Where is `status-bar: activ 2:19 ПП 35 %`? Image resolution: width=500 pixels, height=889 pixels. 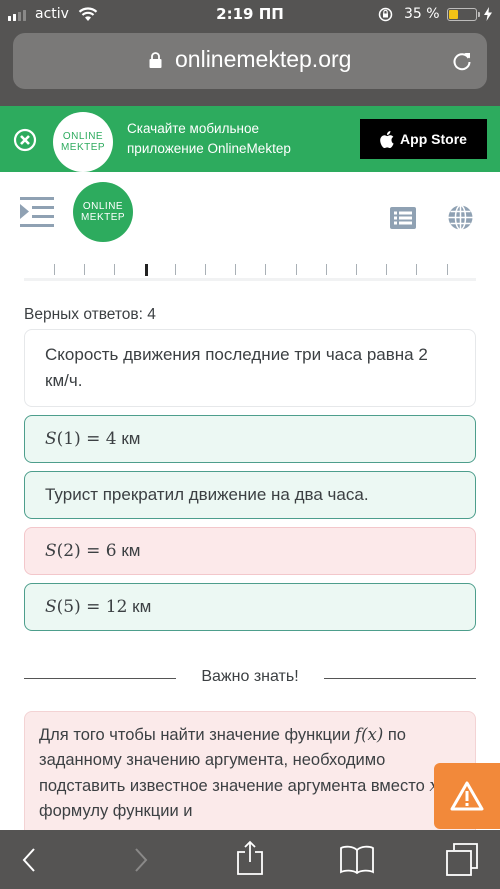
status-bar: activ 2:19 ПП 35 % is located at coordinates (250, 15).